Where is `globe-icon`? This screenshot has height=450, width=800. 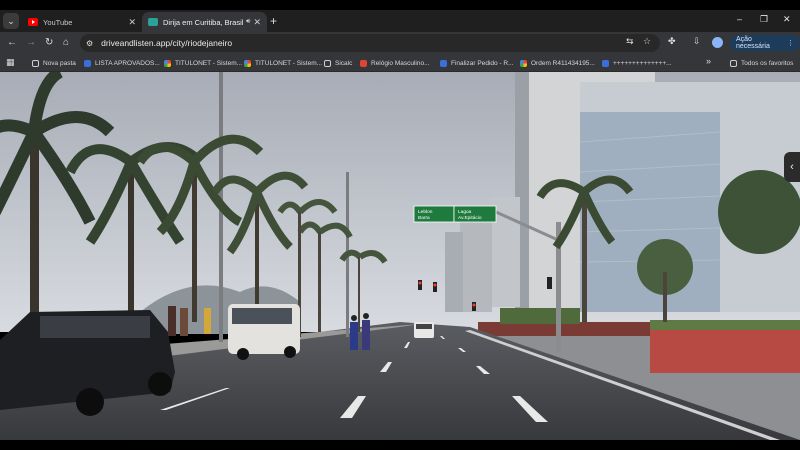 globe-icon is located at coordinates (327, 63).